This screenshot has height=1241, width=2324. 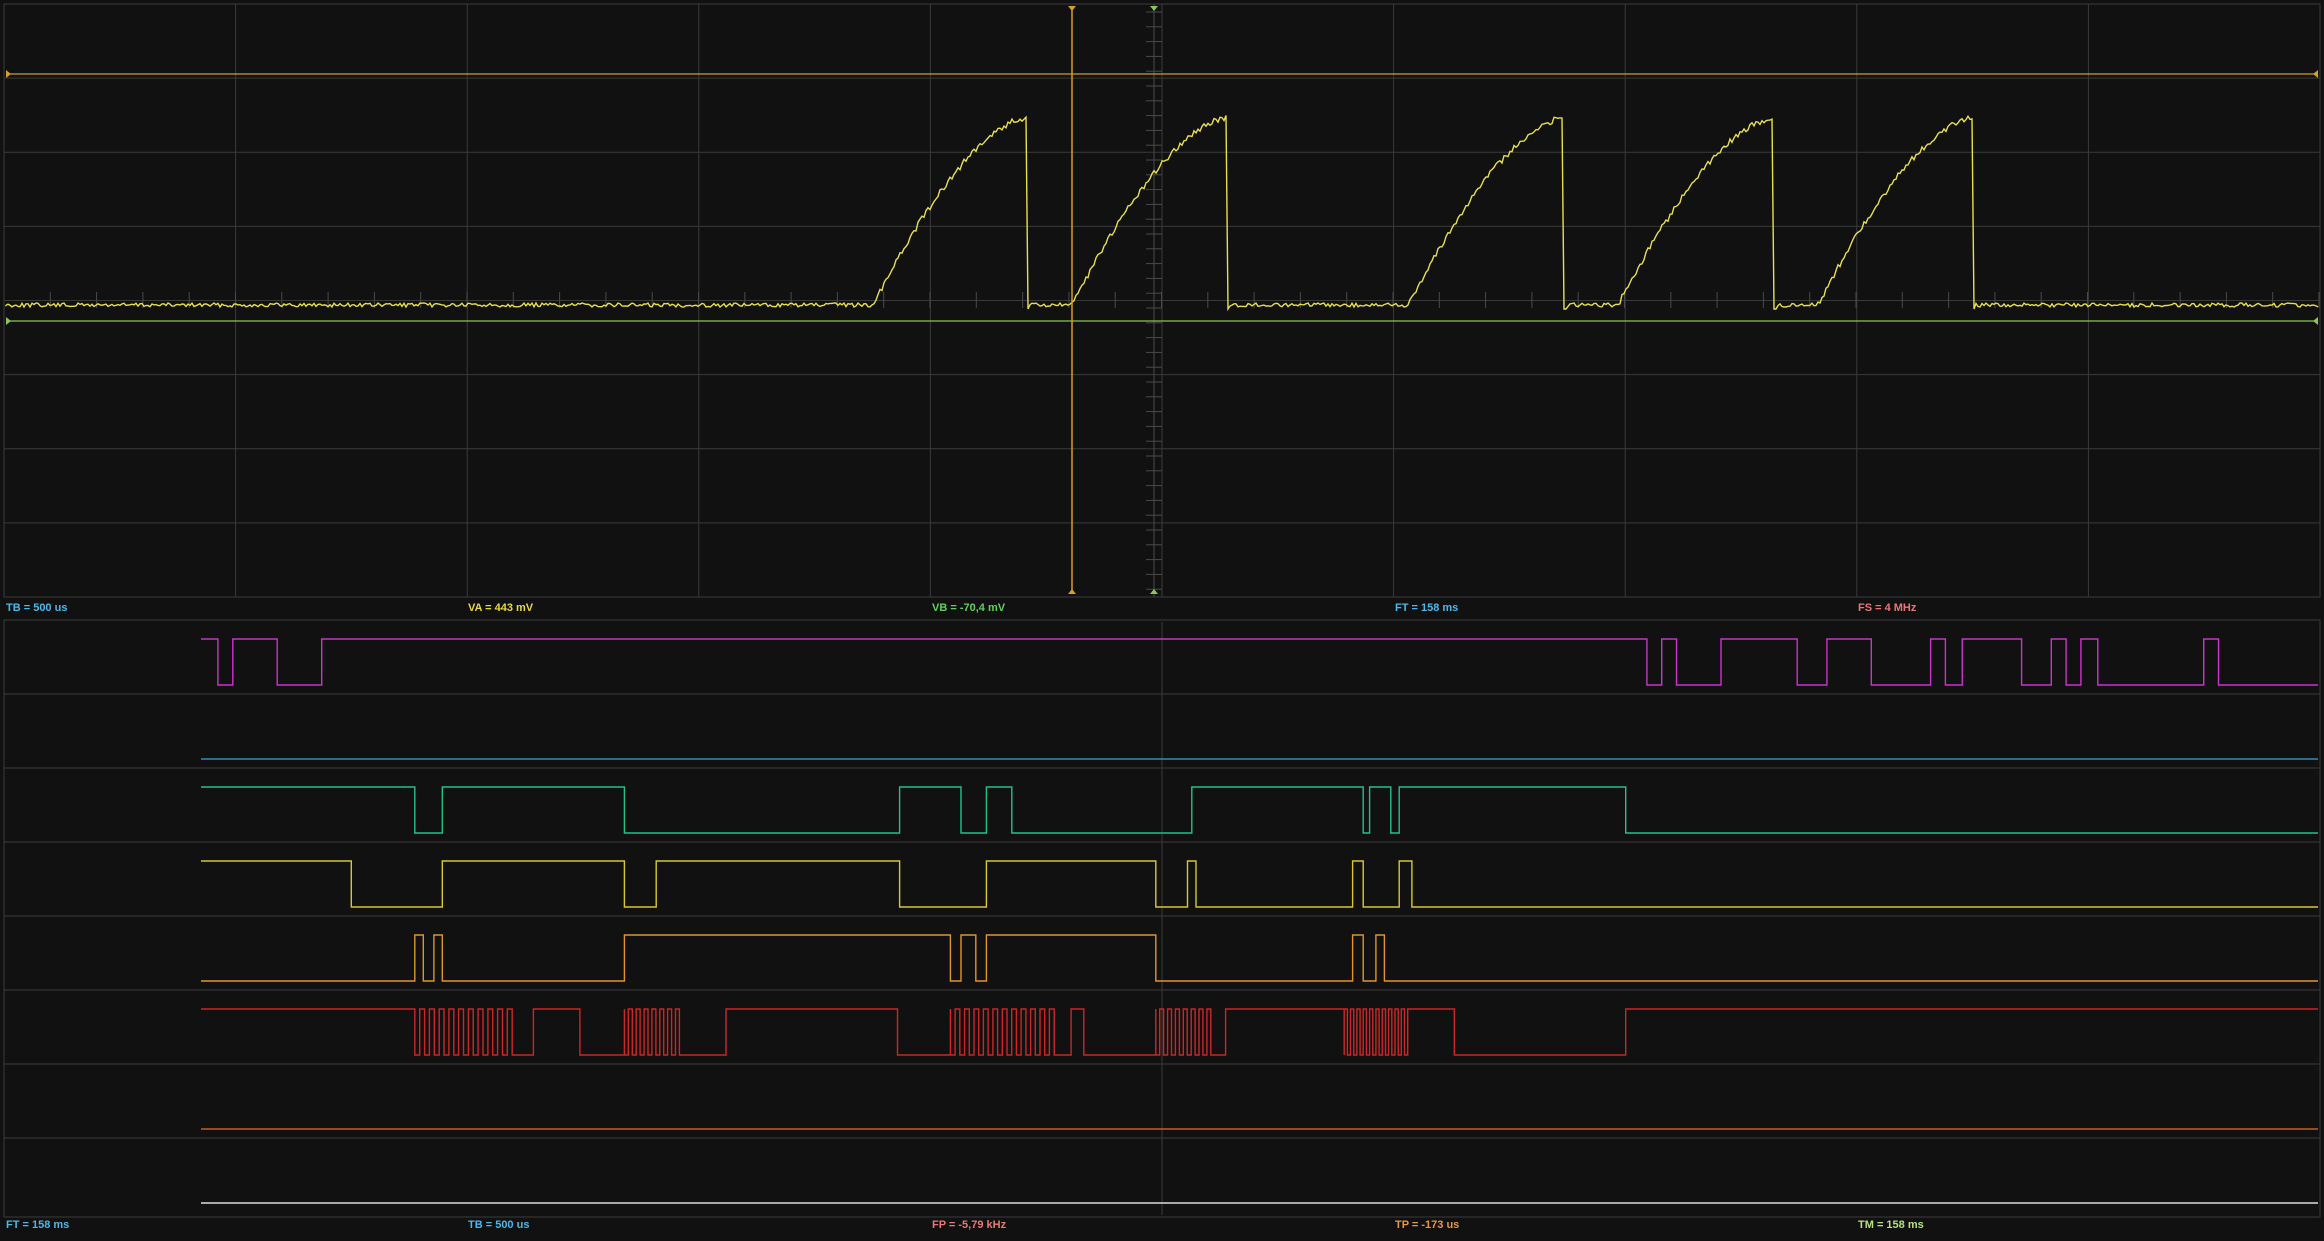 What do you see at coordinates (969, 608) in the screenshot?
I see `voltage-b-label: VB = -70,4 mV` at bounding box center [969, 608].